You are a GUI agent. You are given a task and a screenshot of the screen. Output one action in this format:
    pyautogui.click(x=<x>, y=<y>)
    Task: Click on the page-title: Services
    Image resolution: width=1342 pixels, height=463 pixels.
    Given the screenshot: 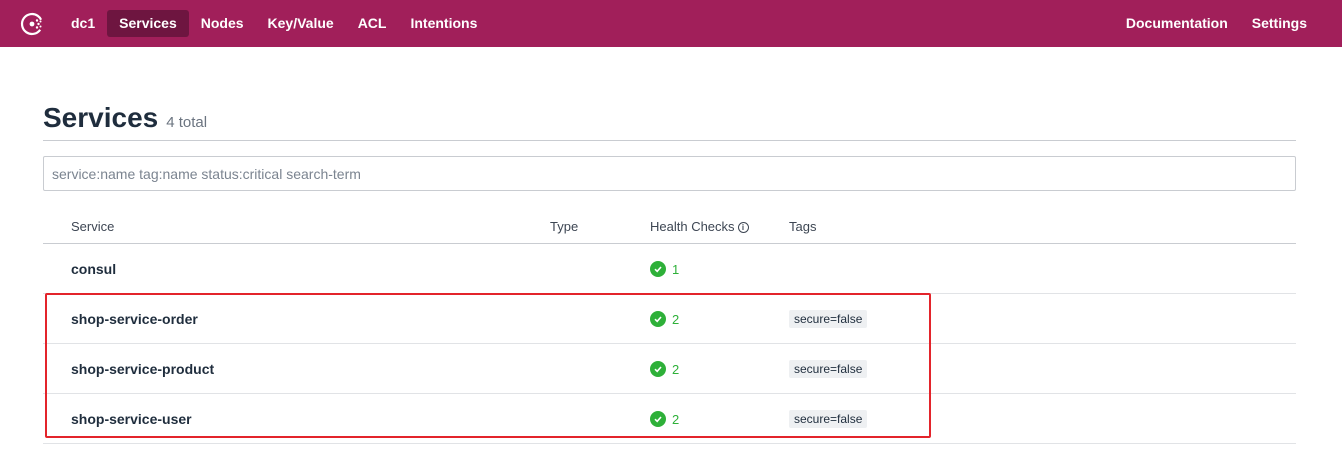 What is the action you would take?
    pyautogui.click(x=101, y=117)
    